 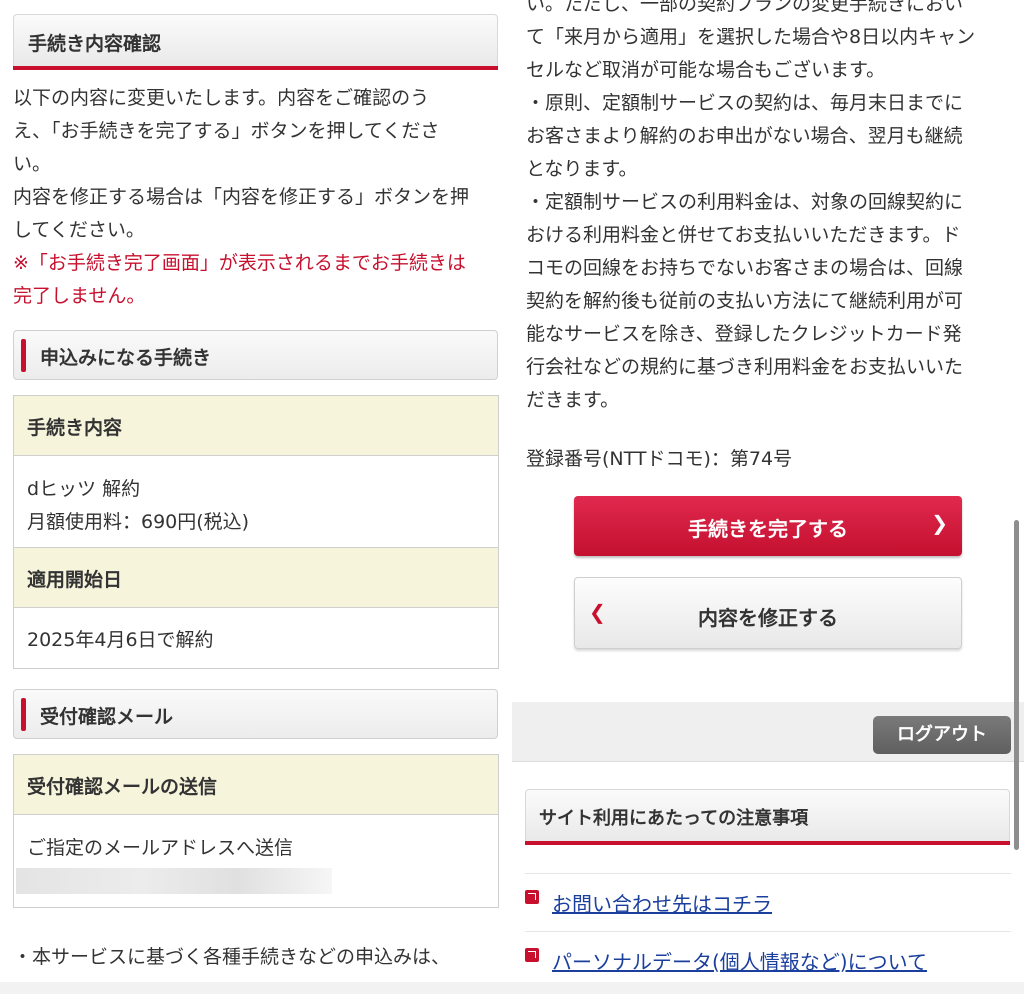 I want to click on mail-value: ご指定のメールアドレスへ送信, so click(x=160, y=848).